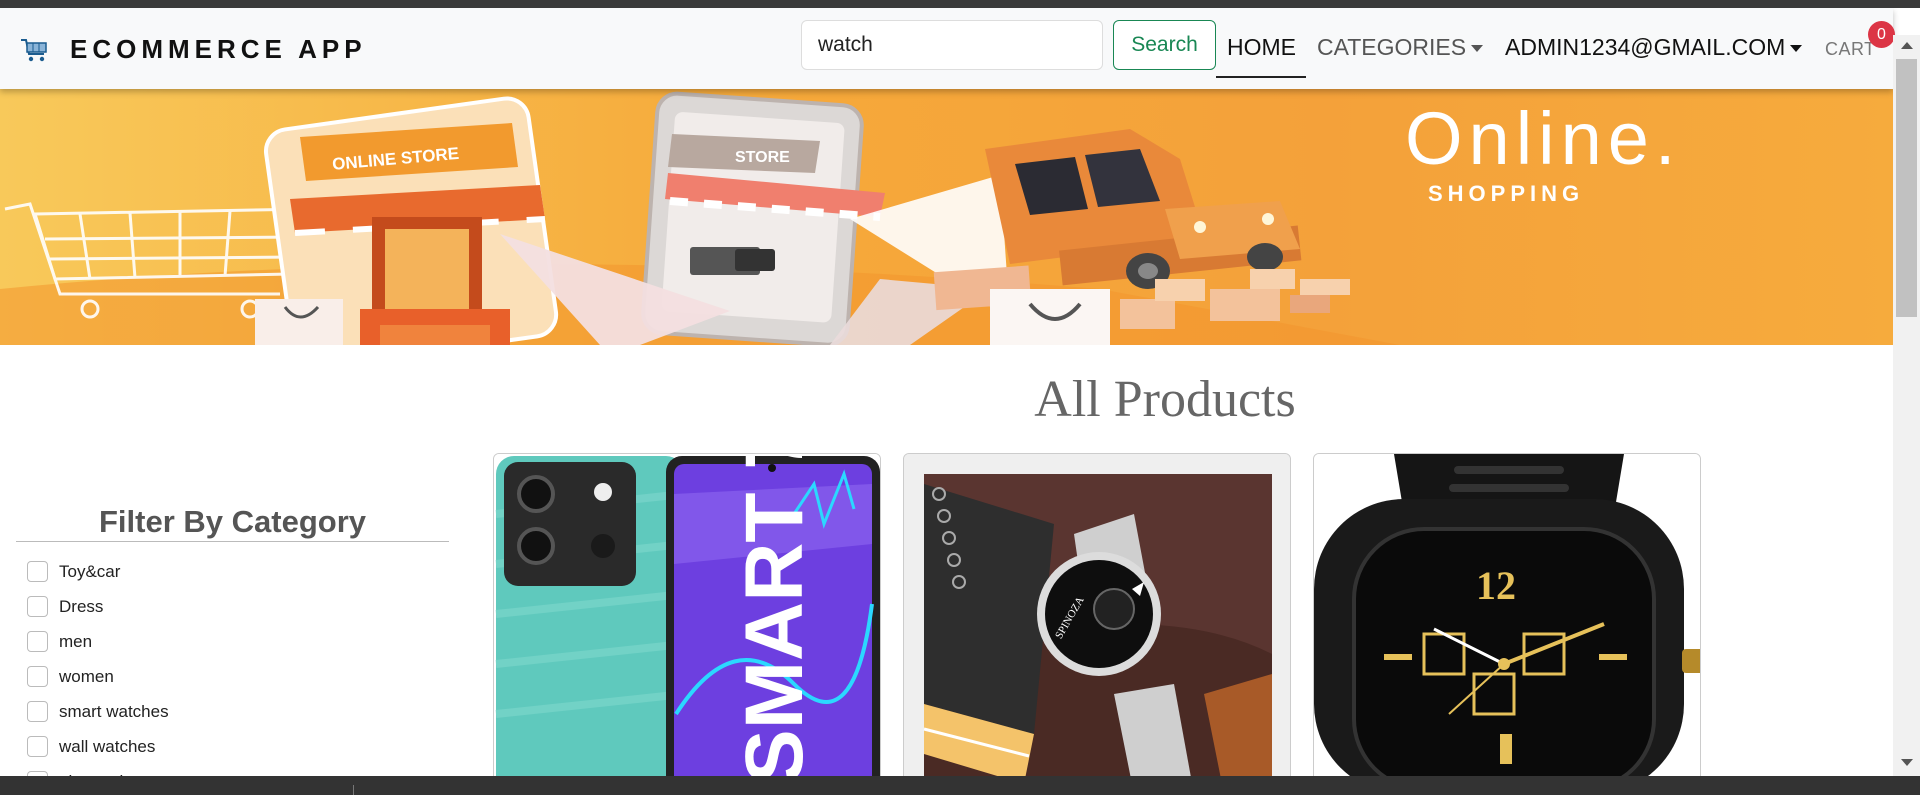  I want to click on cart-count-badge: 0, so click(1881, 34).